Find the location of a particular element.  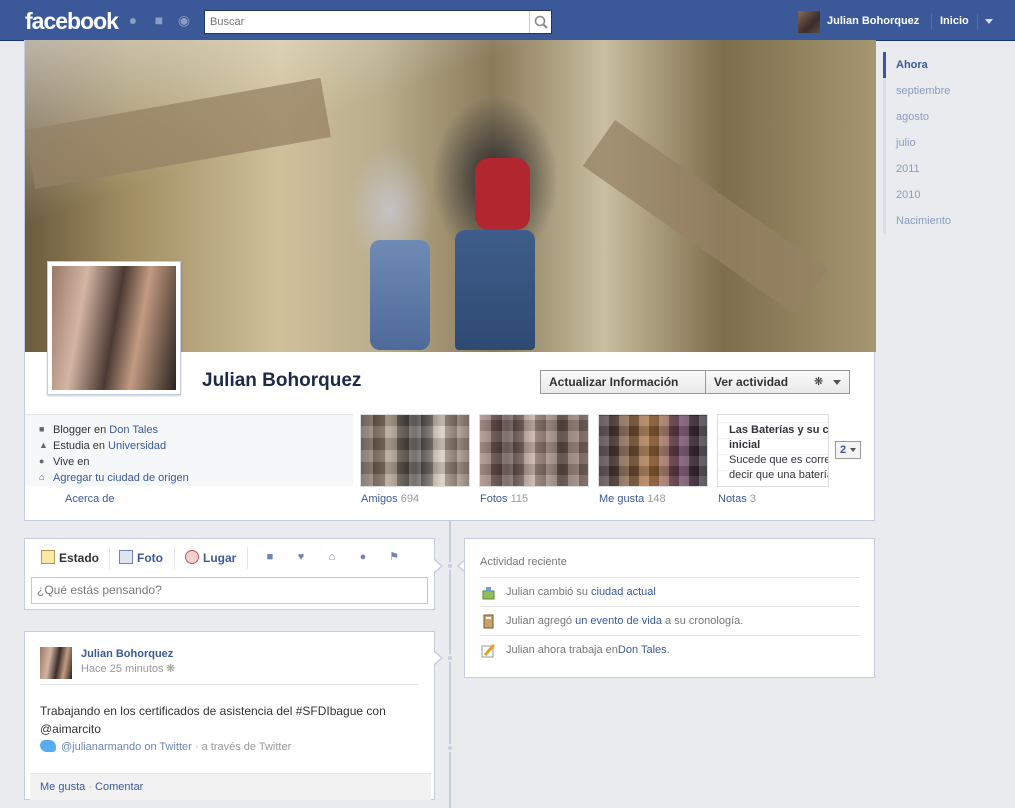

friends-label: Amigos is located at coordinates (379, 499).